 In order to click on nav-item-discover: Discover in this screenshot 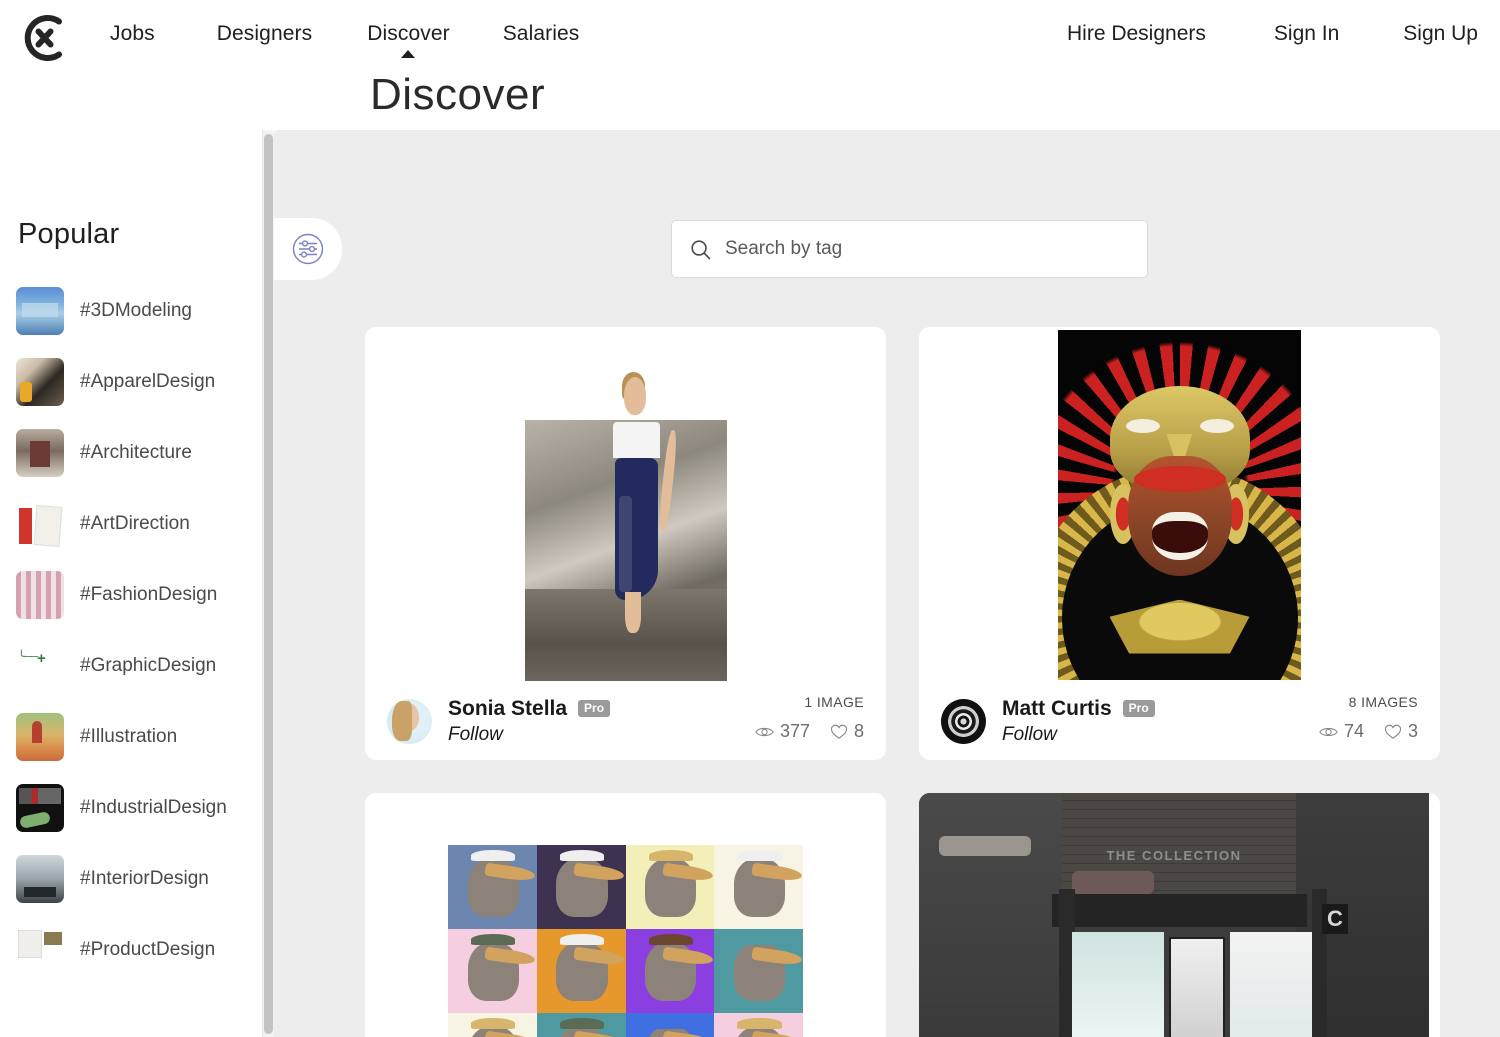, I will do `click(408, 40)`.